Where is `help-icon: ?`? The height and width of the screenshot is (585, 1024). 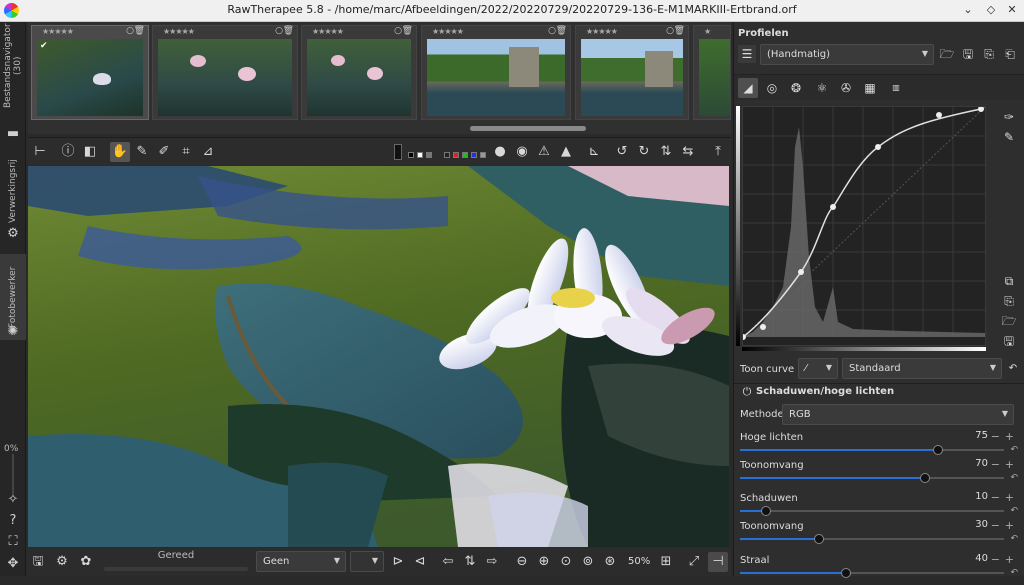
help-icon: ? is located at coordinates (13, 521).